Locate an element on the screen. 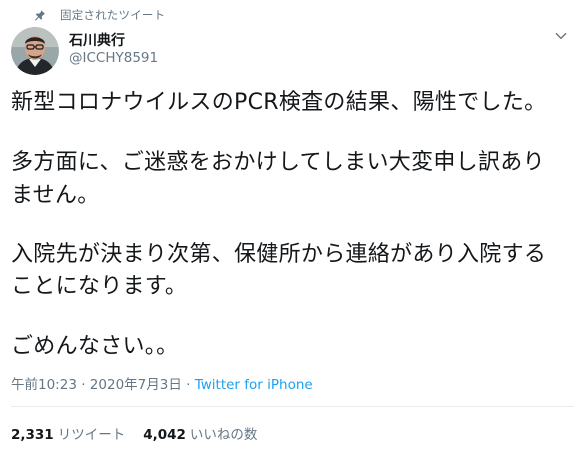 The width and height of the screenshot is (585, 450). retweets-label: リツイート is located at coordinates (91, 435).